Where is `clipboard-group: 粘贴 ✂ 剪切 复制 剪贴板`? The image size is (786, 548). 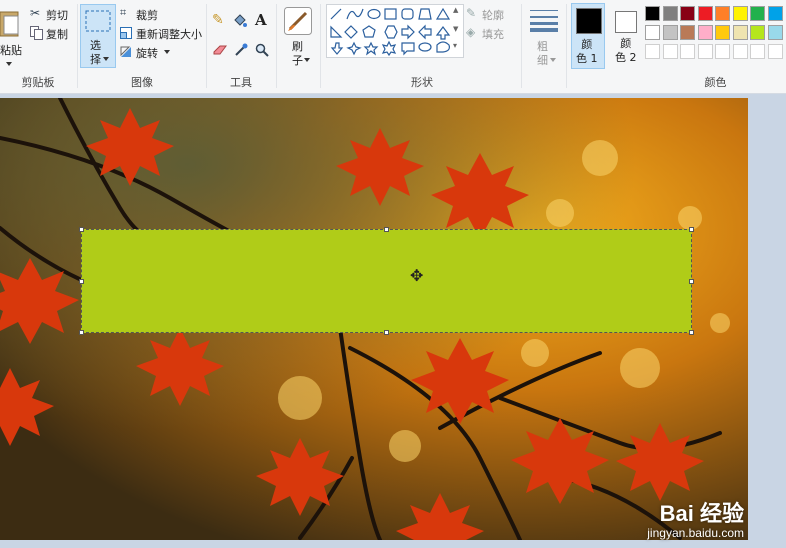
clipboard-group: 粘贴 ✂ 剪切 复制 剪贴板 is located at coordinates (38, 46).